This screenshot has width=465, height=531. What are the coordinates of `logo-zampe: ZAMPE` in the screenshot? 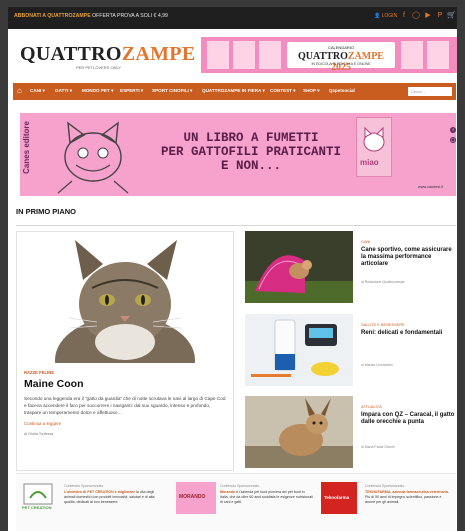 It's located at (158, 54).